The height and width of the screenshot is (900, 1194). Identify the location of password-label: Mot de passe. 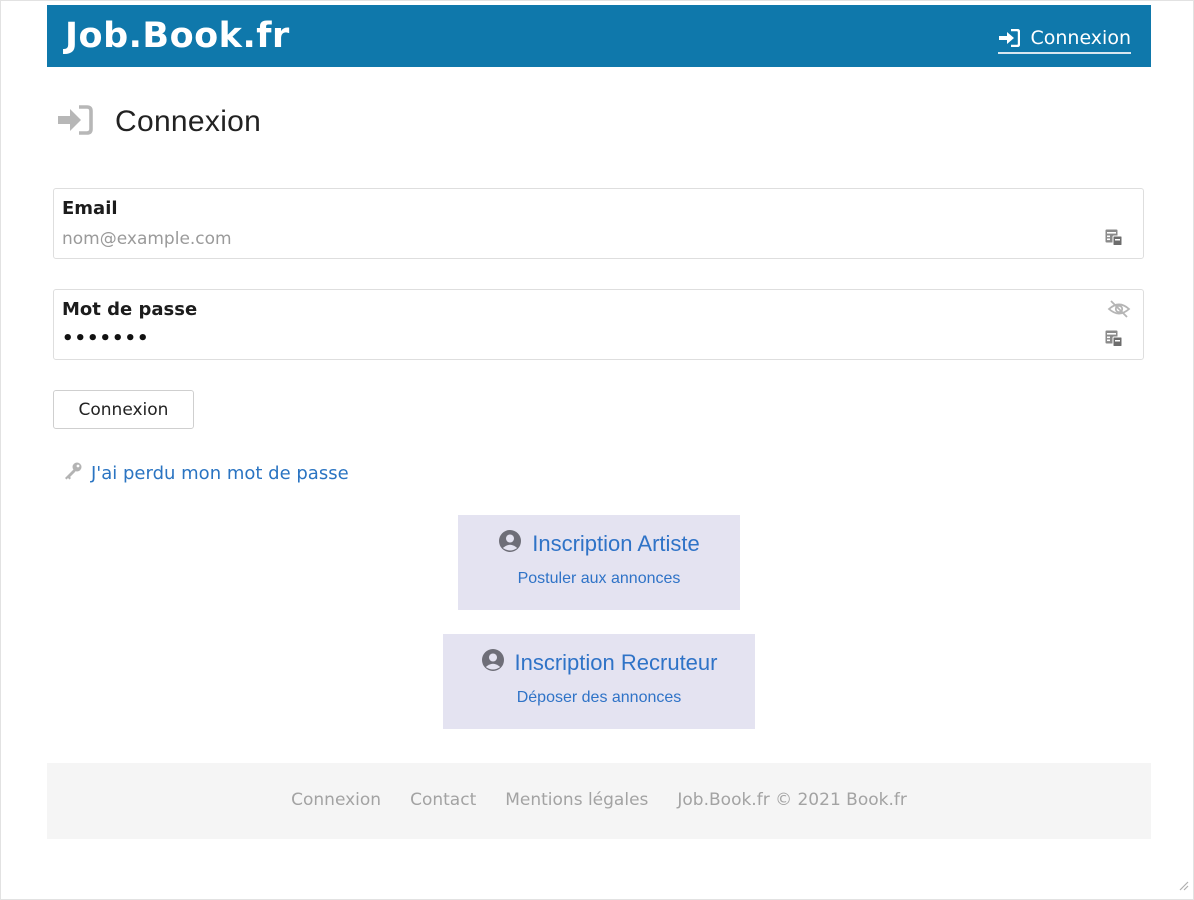
(130, 309).